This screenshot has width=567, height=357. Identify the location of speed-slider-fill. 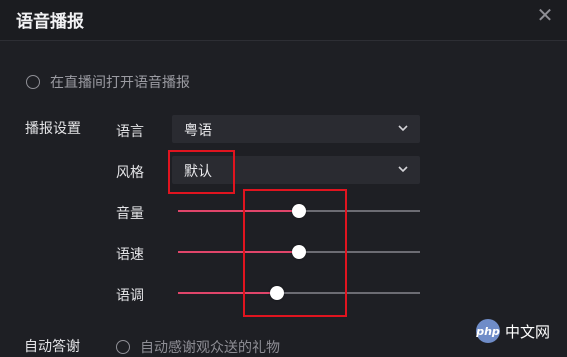
(238, 252).